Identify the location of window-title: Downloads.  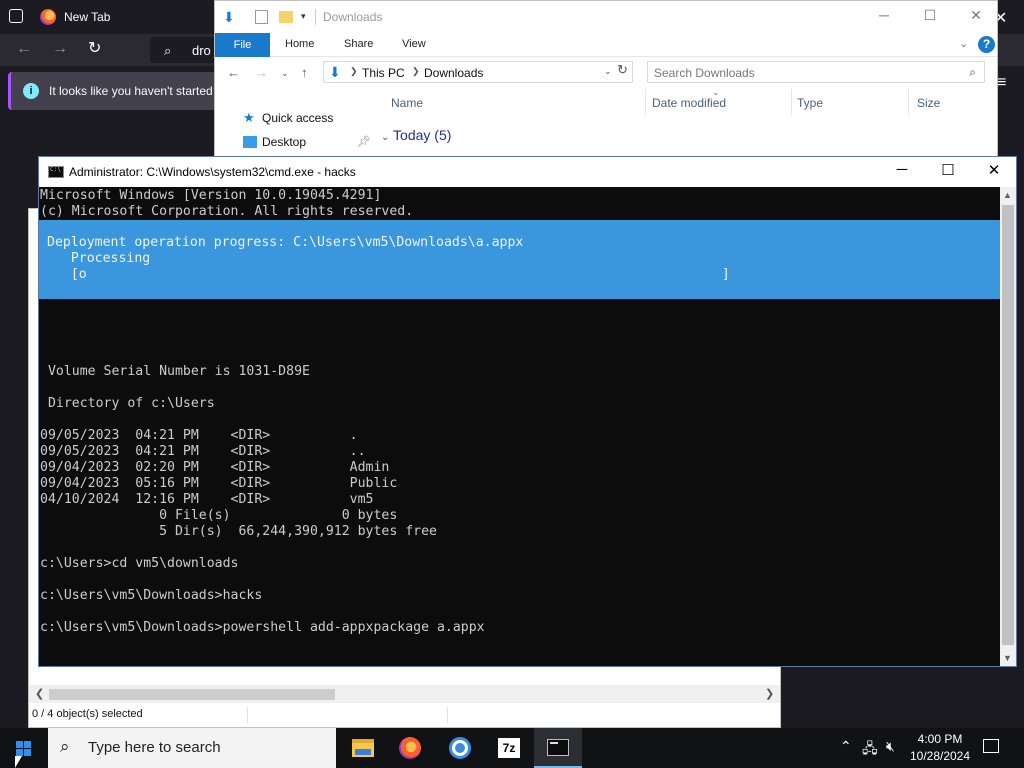
(353, 17).